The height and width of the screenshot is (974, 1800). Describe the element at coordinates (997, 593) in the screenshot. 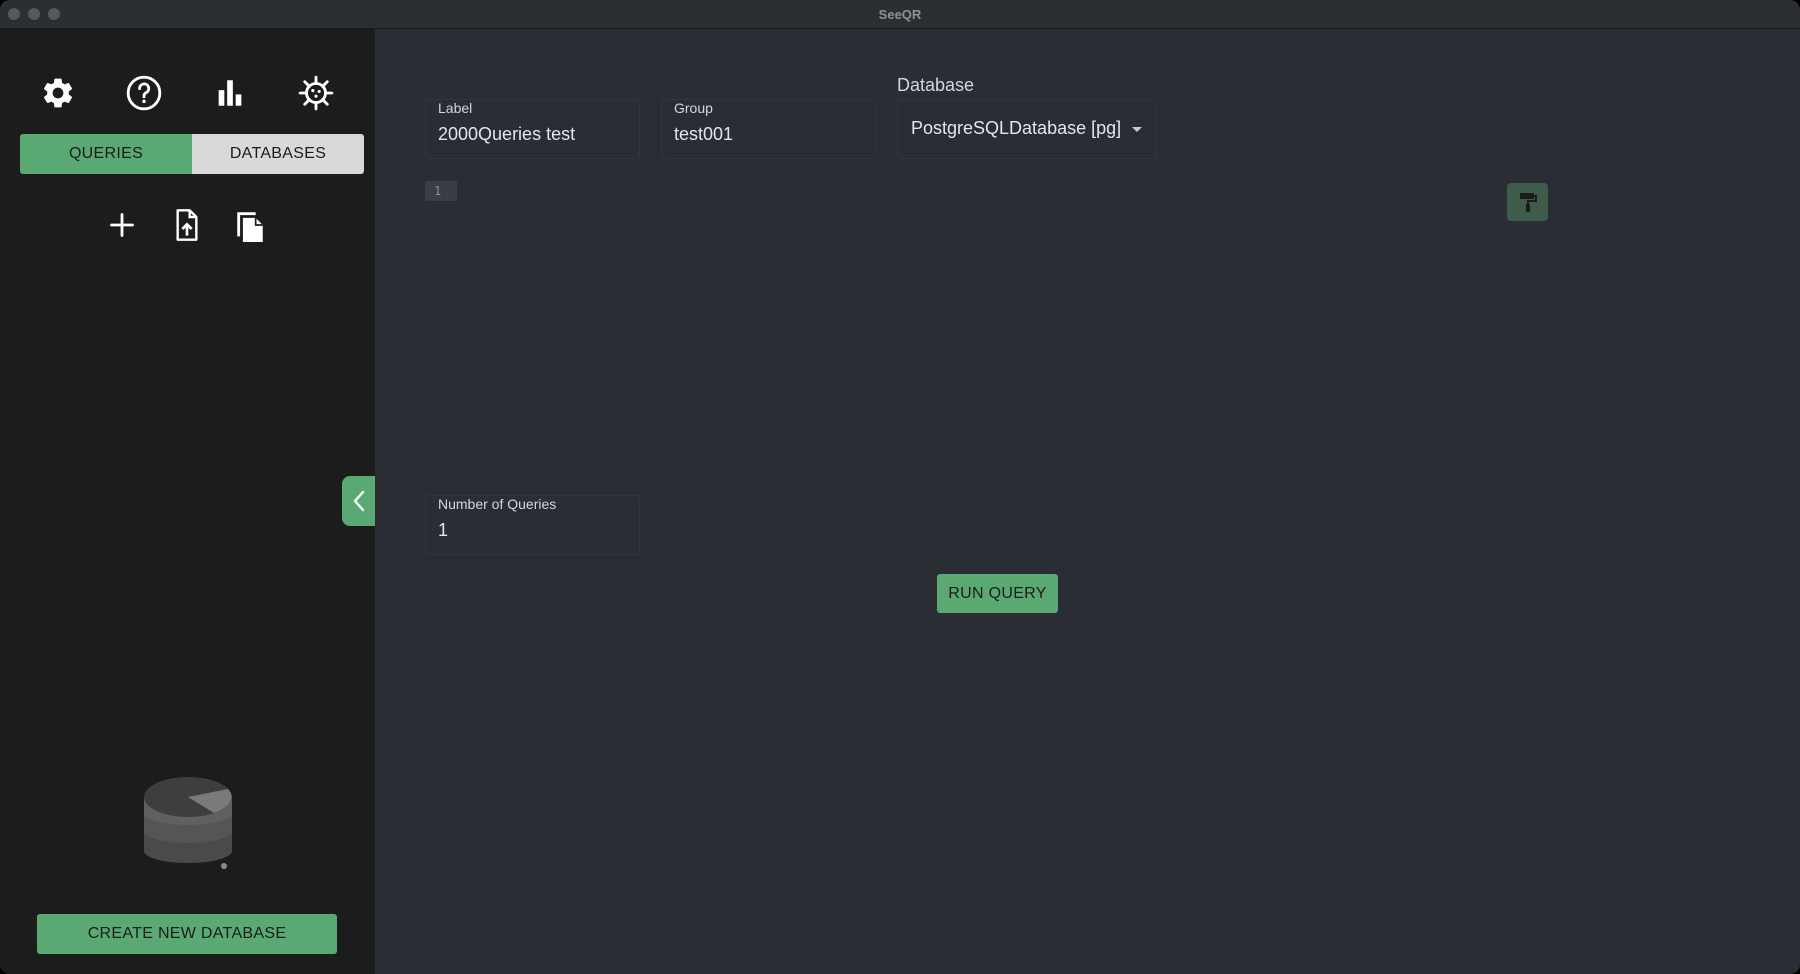

I see `run-query-button: RUN QUERY` at that location.